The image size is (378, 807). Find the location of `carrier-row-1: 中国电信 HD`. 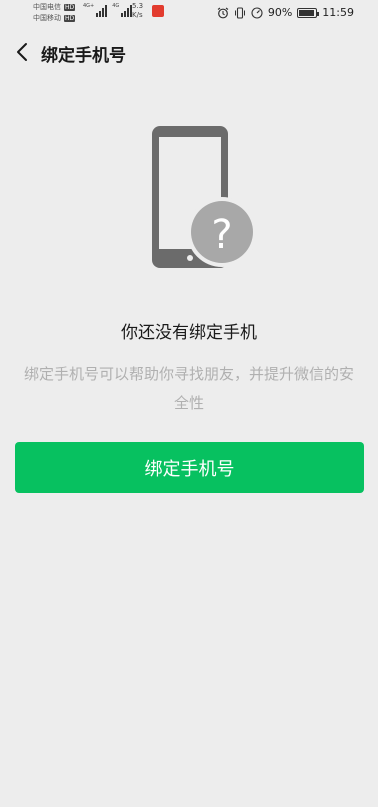

carrier-row-1: 中国电信 HD is located at coordinates (54, 7).